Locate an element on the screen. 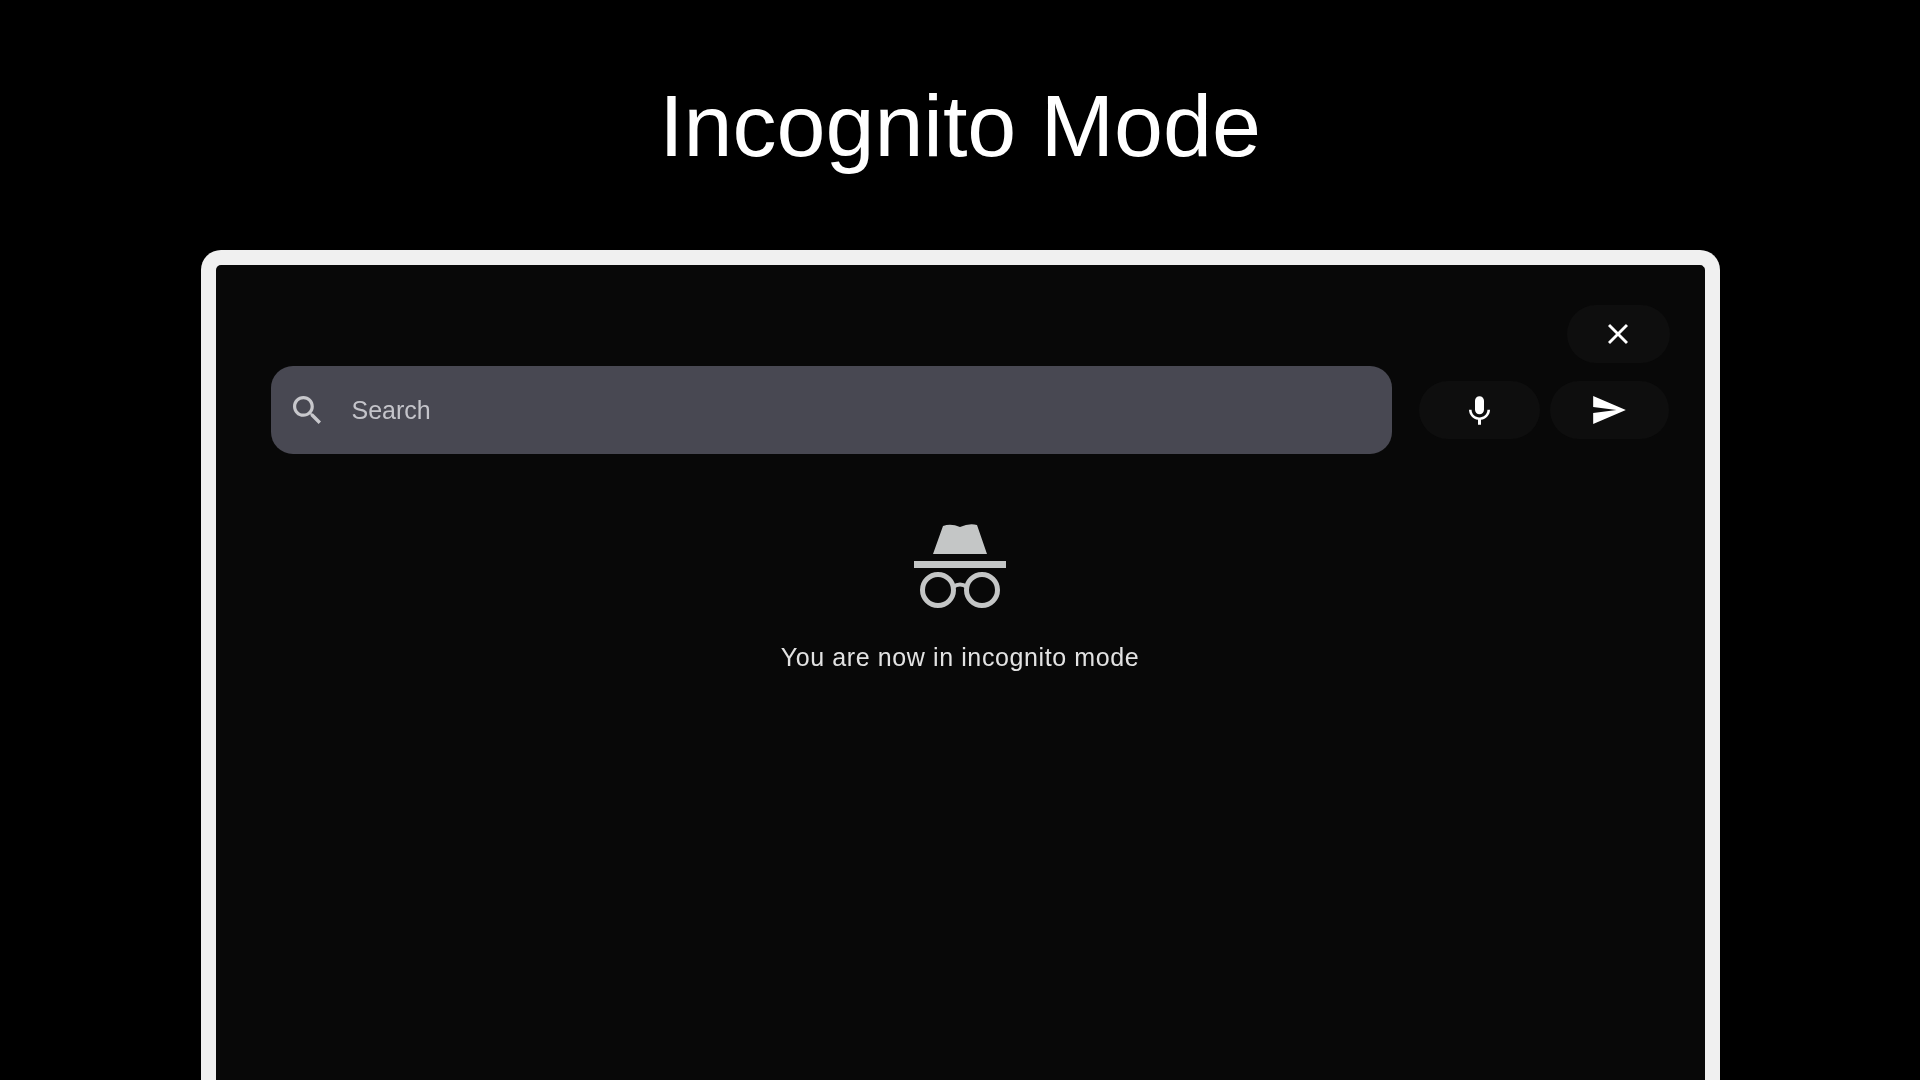 This screenshot has width=1920, height=1080. incognito-message: You are now in incognito mode is located at coordinates (960, 657).